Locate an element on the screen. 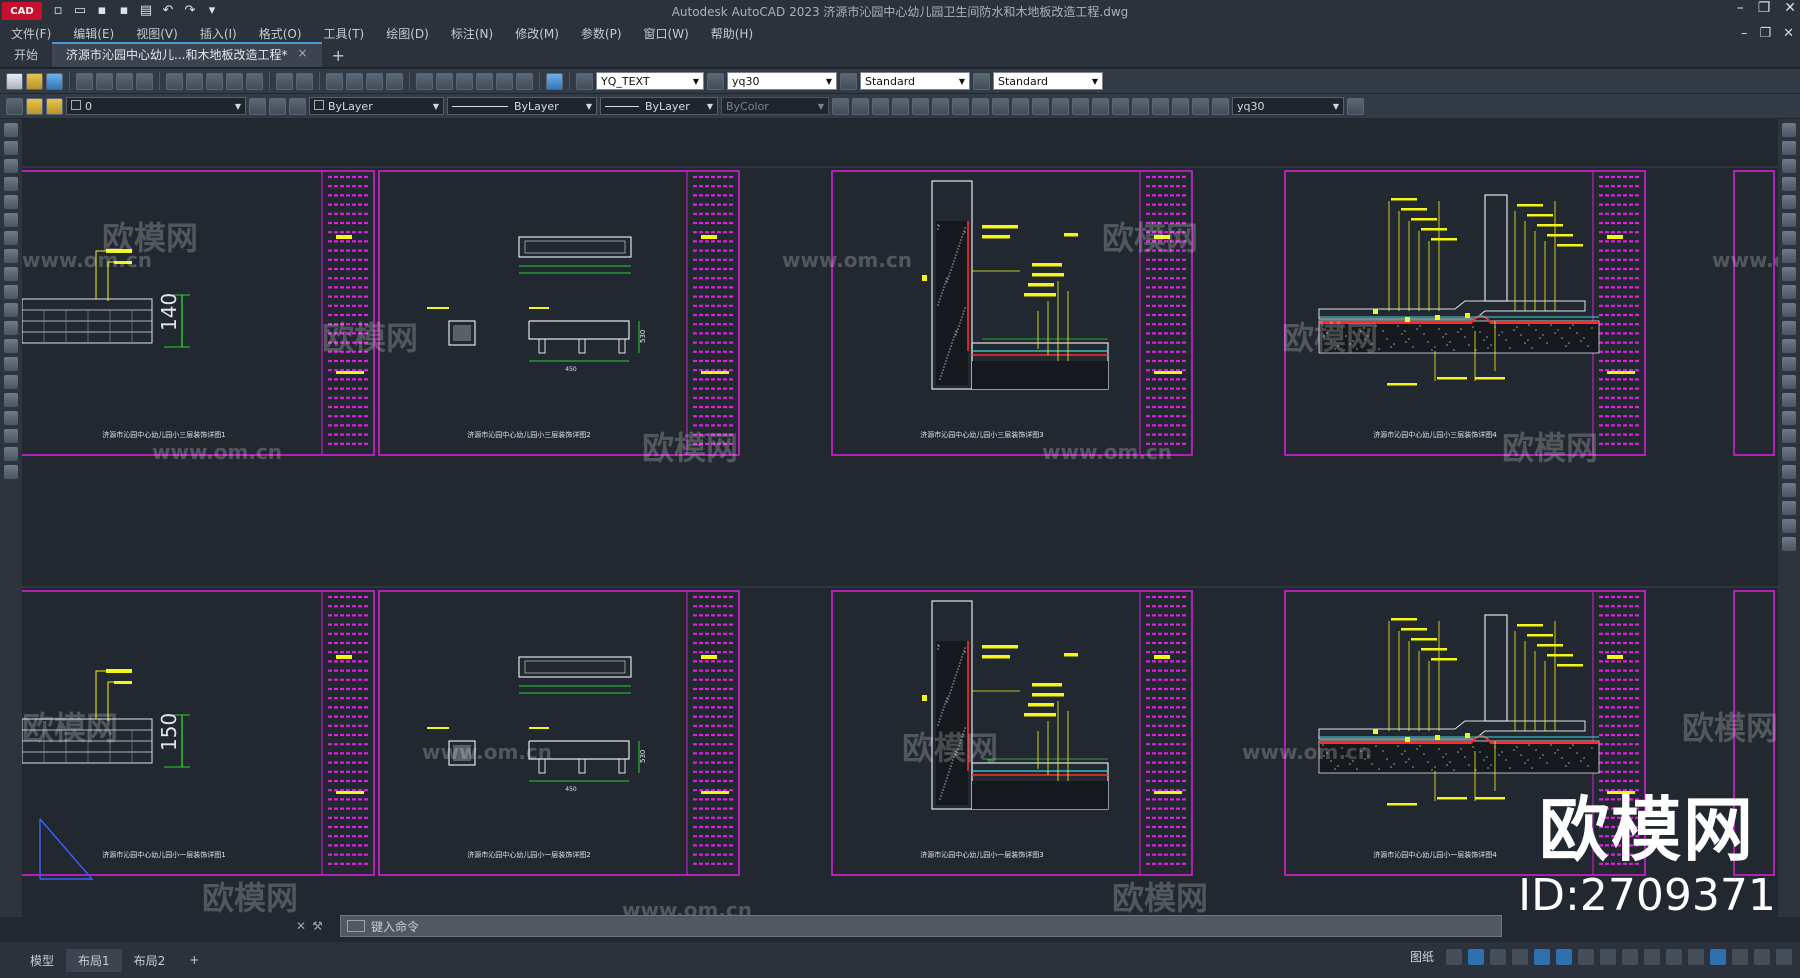 The width and height of the screenshot is (1800, 978). doc-minimize-icon: – is located at coordinates (1744, 33).